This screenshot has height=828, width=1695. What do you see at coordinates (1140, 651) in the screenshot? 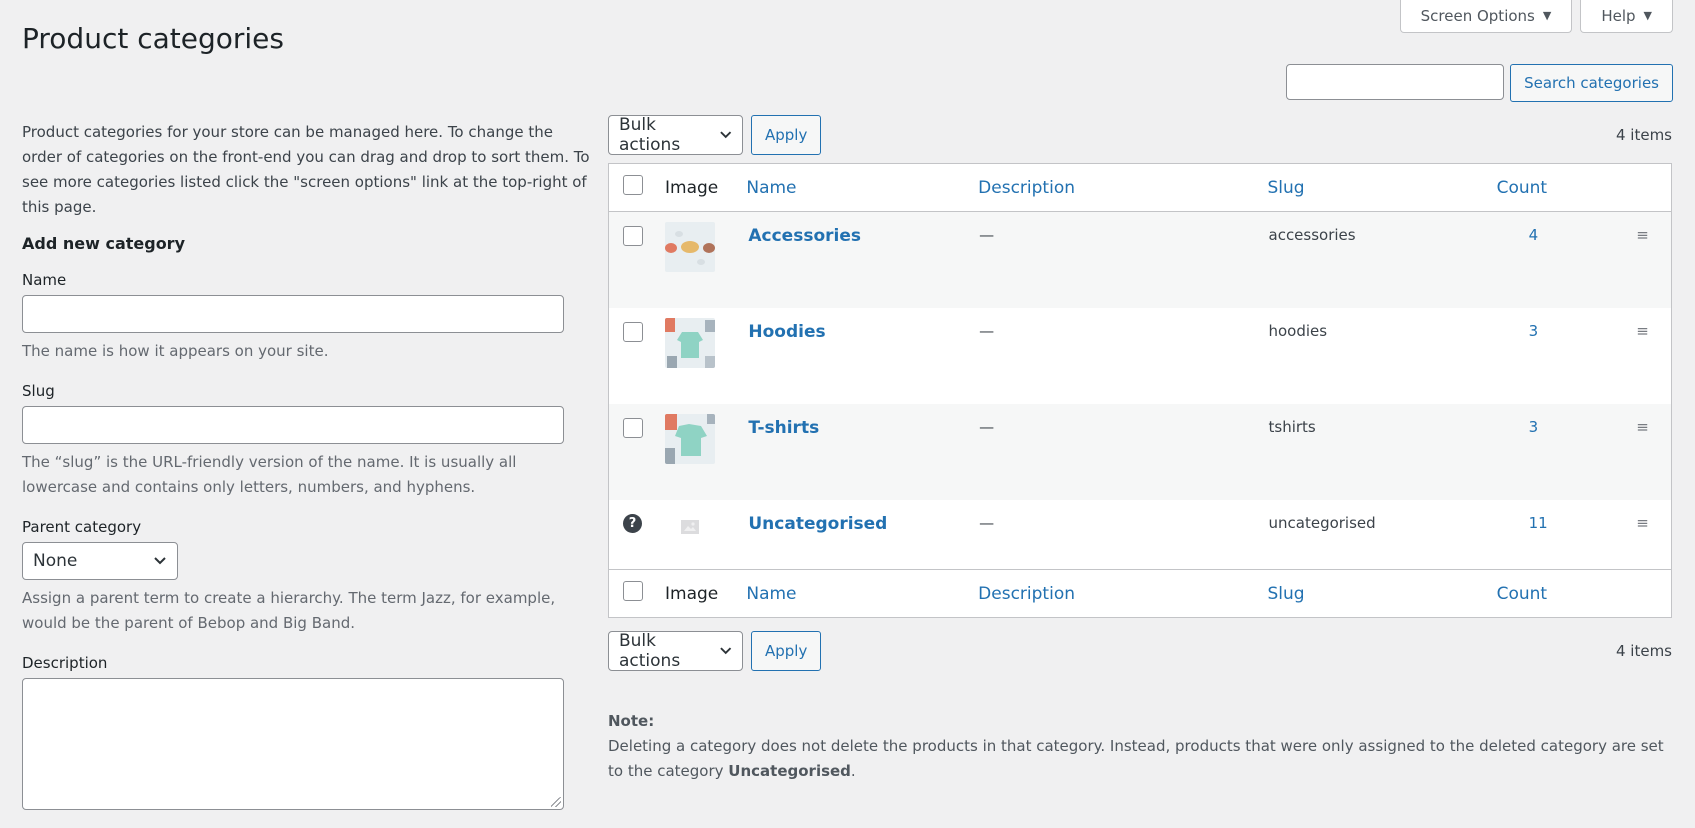
I see `tablenav-bottom: Bulk actions Apply 4 items` at bounding box center [1140, 651].